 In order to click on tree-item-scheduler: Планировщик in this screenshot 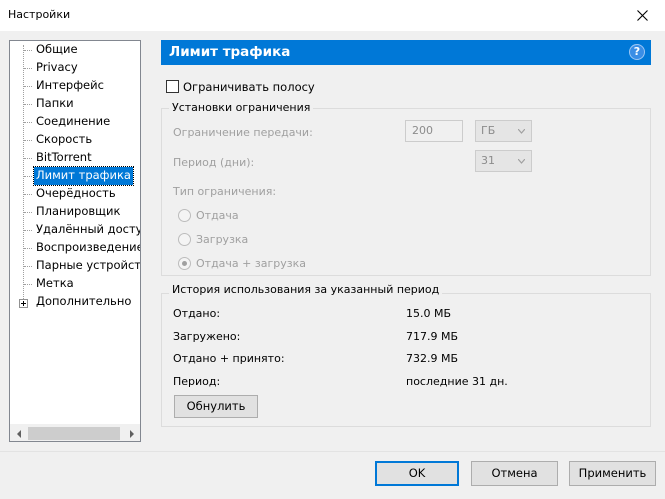, I will do `click(78, 212)`.